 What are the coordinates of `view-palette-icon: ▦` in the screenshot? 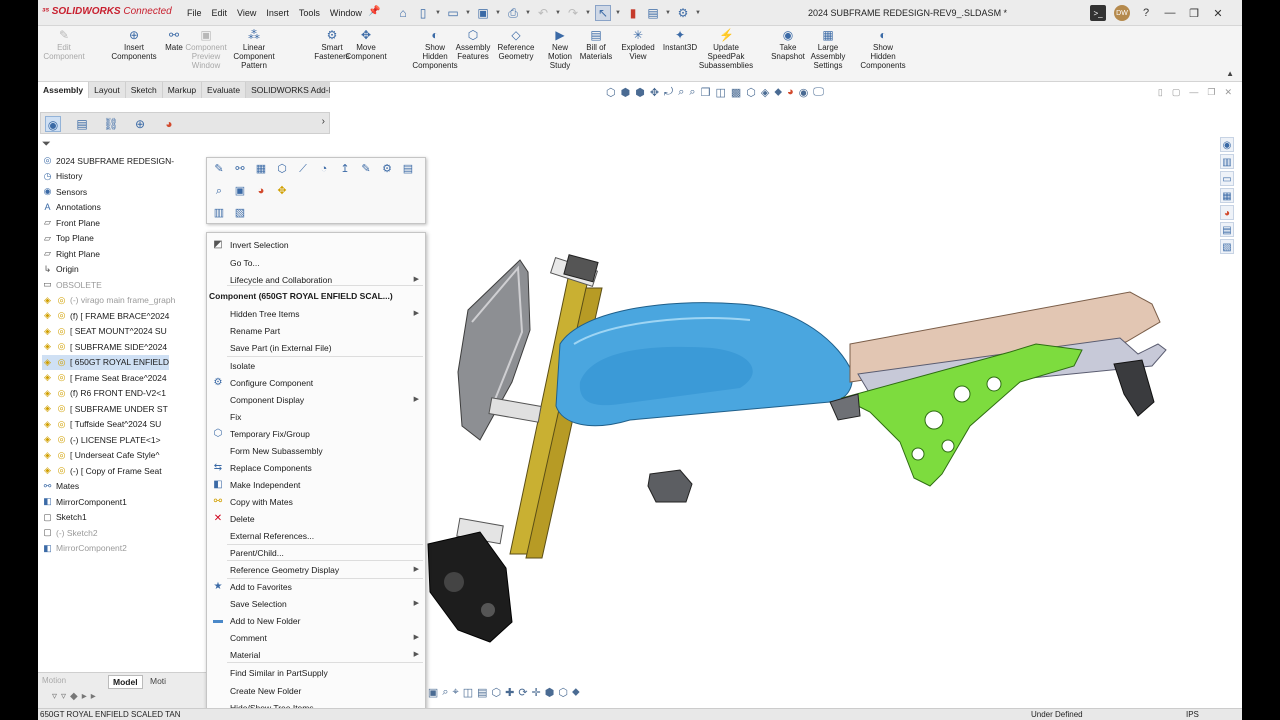 It's located at (1227, 195).